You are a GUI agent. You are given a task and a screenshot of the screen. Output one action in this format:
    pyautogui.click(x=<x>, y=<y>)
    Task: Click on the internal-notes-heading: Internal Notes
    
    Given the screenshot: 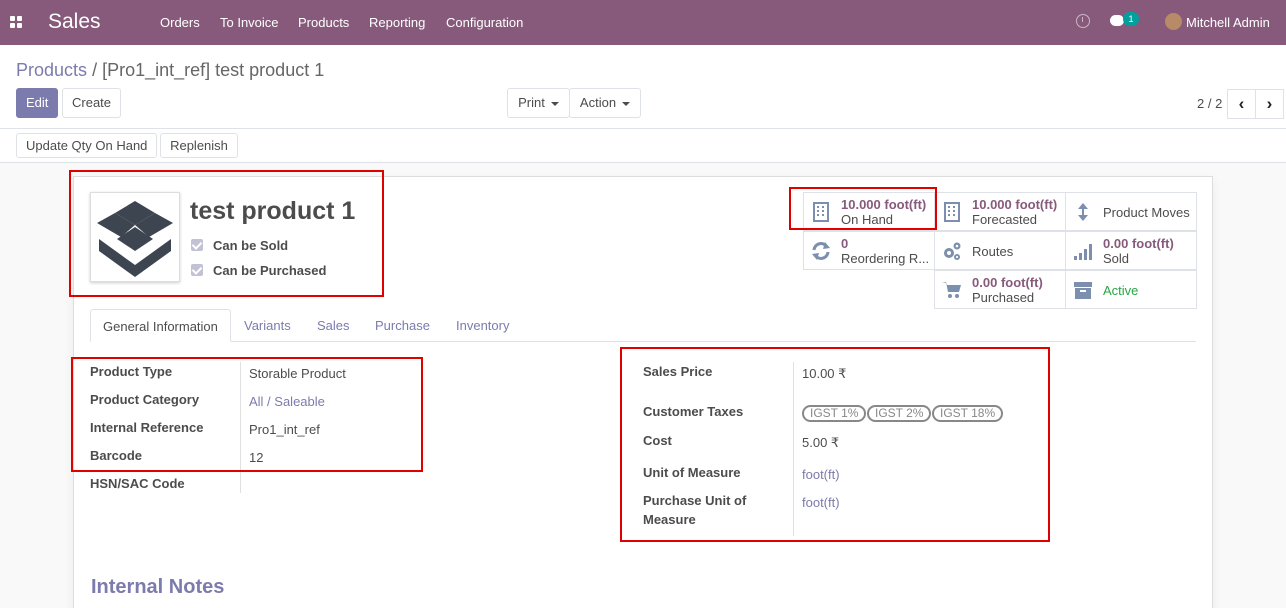 What is the action you would take?
    pyautogui.click(x=158, y=587)
    